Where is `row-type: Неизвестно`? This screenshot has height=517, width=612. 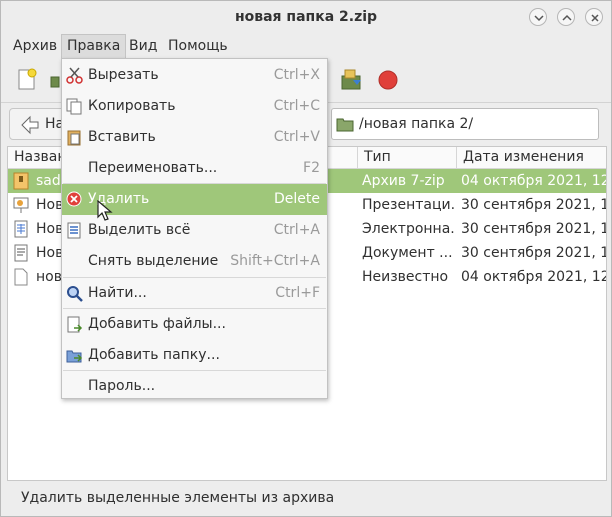
row-type: Неизвестно is located at coordinates (405, 277).